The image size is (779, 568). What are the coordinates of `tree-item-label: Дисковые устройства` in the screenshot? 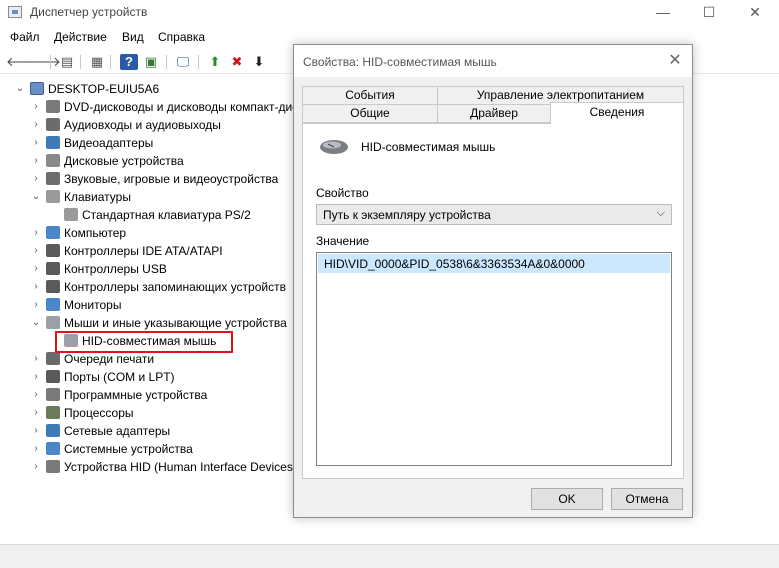 It's located at (124, 161).